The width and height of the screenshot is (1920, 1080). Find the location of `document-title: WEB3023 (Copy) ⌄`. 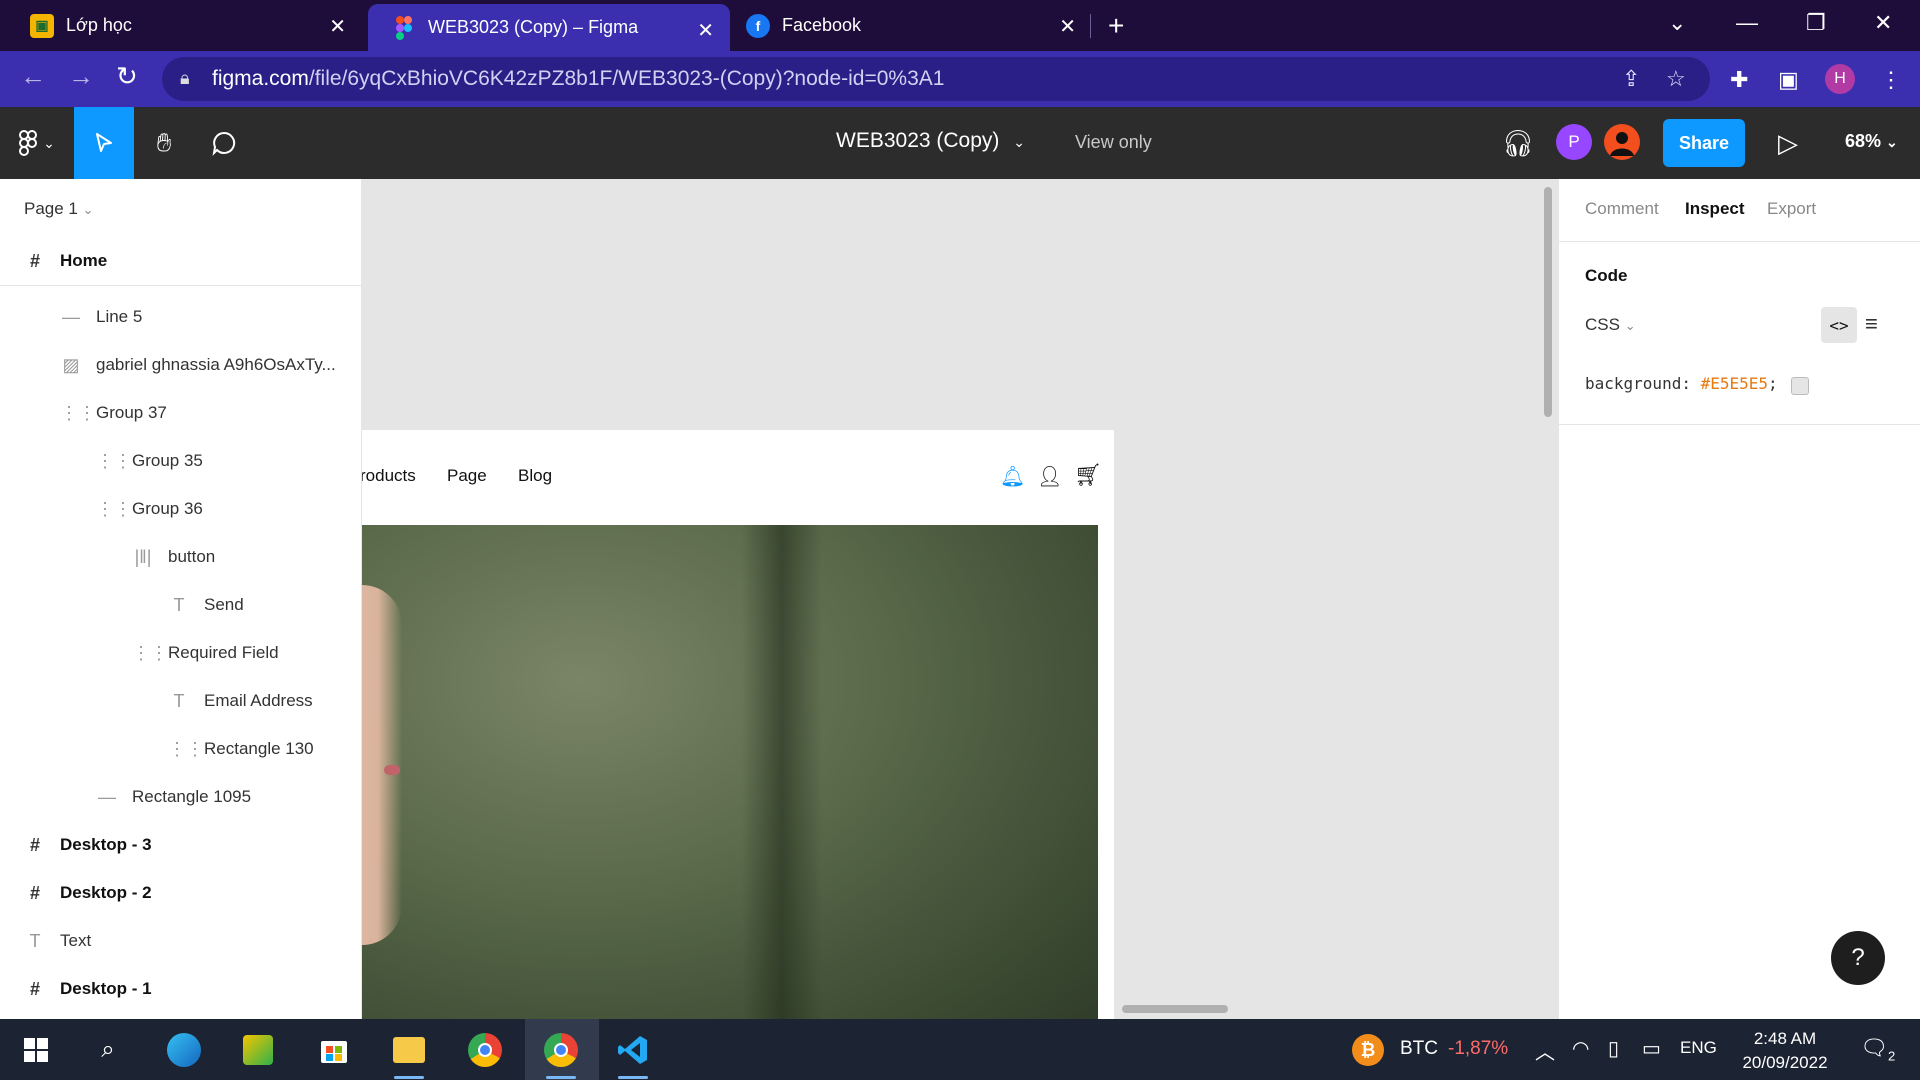

document-title: WEB3023 (Copy) ⌄ is located at coordinates (930, 141).